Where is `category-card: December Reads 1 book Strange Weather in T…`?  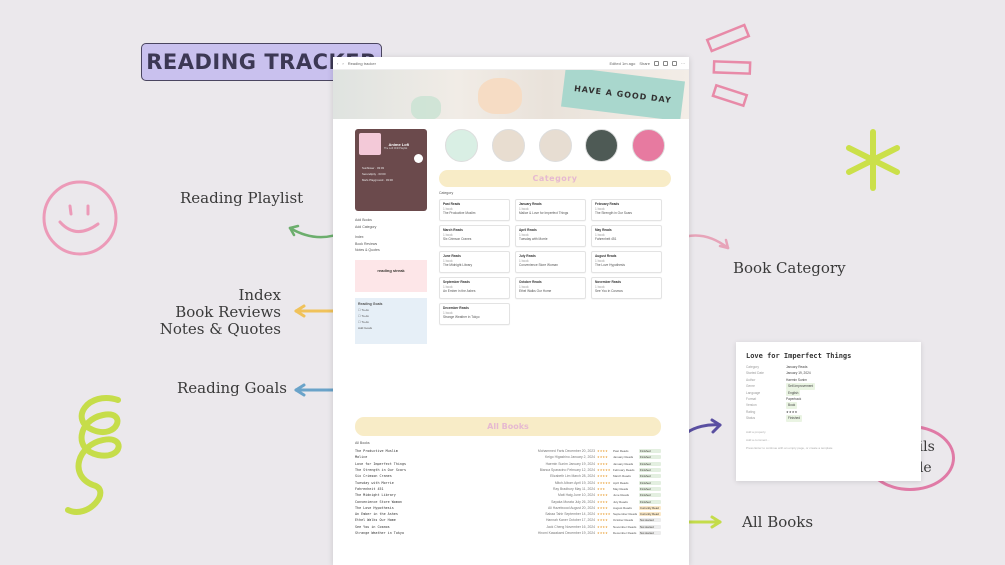
category-card: December Reads 1 book Strange Weather in T… is located at coordinates (474, 314).